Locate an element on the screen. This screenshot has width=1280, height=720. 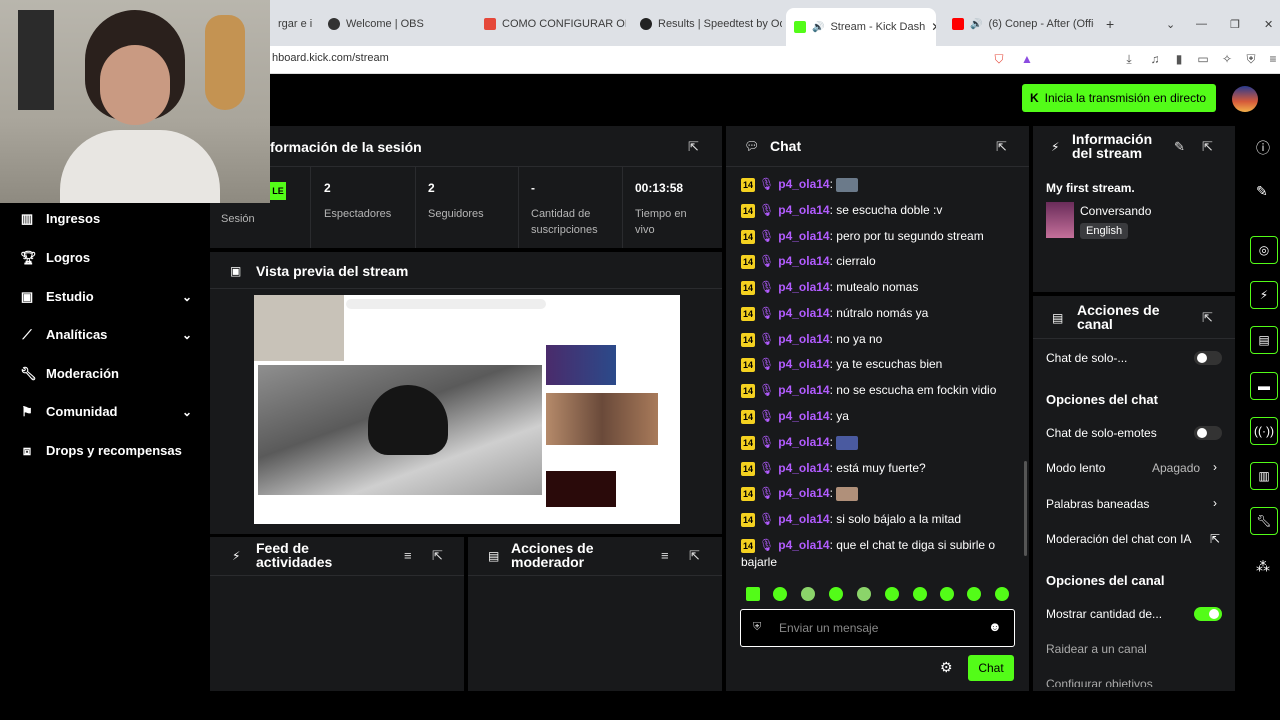
browser-tab: rgar e i is located at coordinates (293, 24).